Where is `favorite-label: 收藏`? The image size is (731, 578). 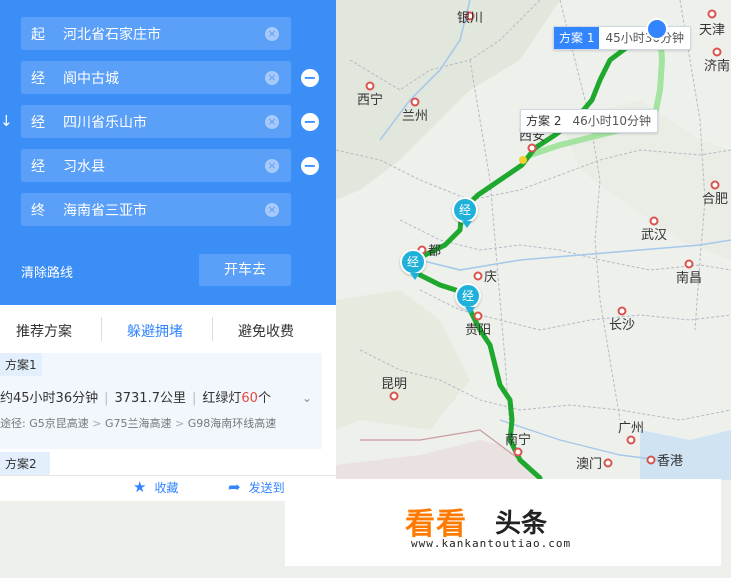
favorite-label: 收藏 is located at coordinates (166, 488).